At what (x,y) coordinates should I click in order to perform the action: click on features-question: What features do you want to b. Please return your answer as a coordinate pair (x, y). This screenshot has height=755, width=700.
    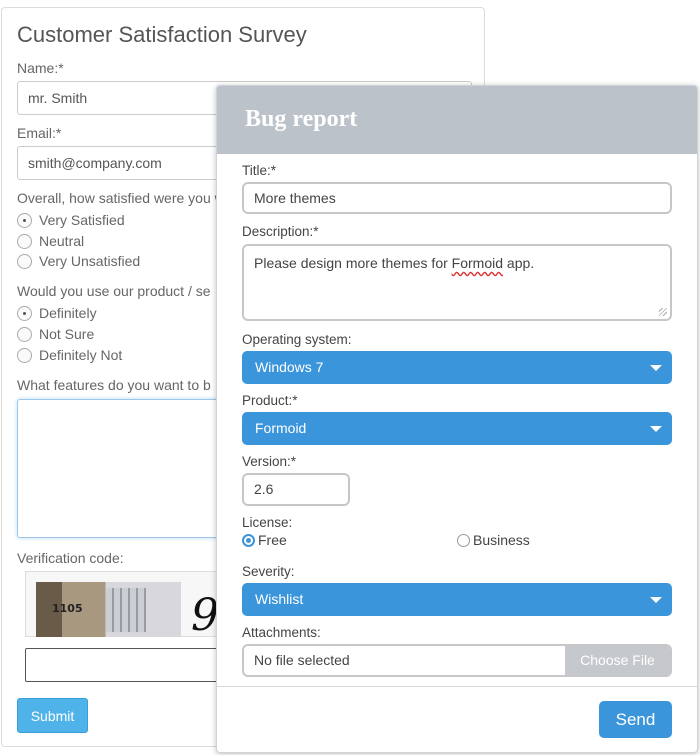
    Looking at the image, I should click on (114, 385).